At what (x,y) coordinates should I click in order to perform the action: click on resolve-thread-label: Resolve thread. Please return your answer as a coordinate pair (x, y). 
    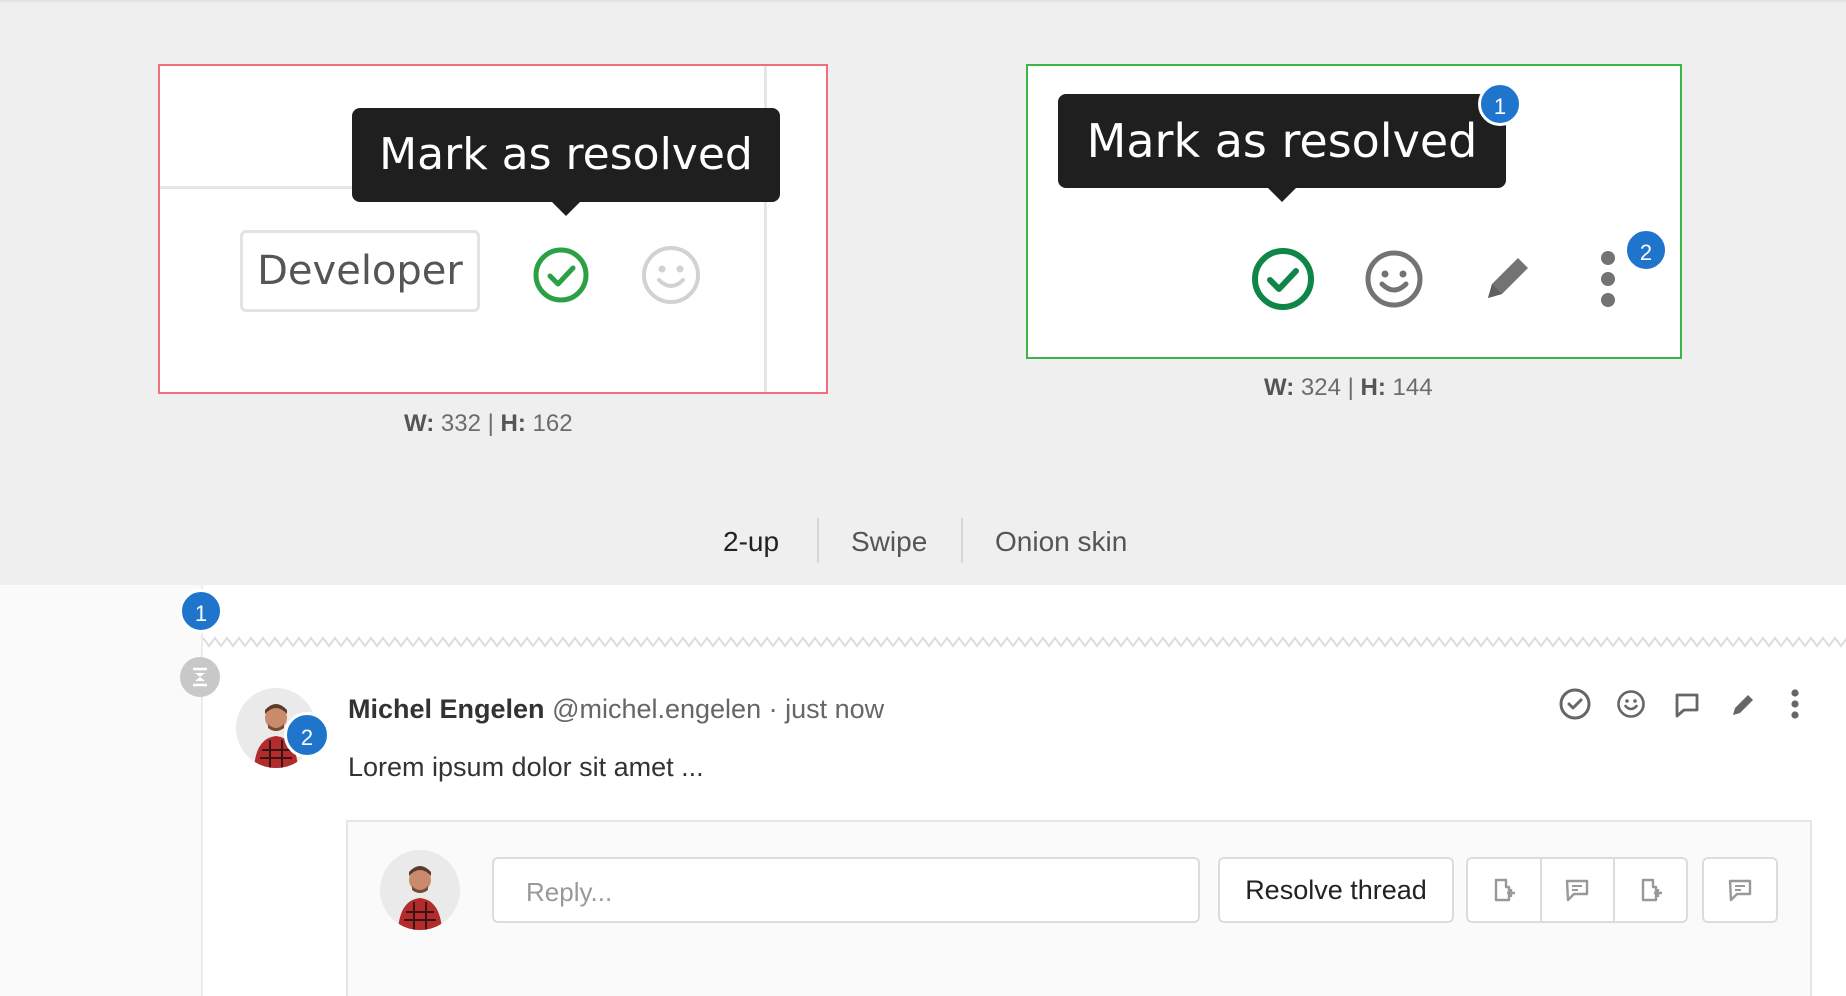
    Looking at the image, I should click on (1336, 890).